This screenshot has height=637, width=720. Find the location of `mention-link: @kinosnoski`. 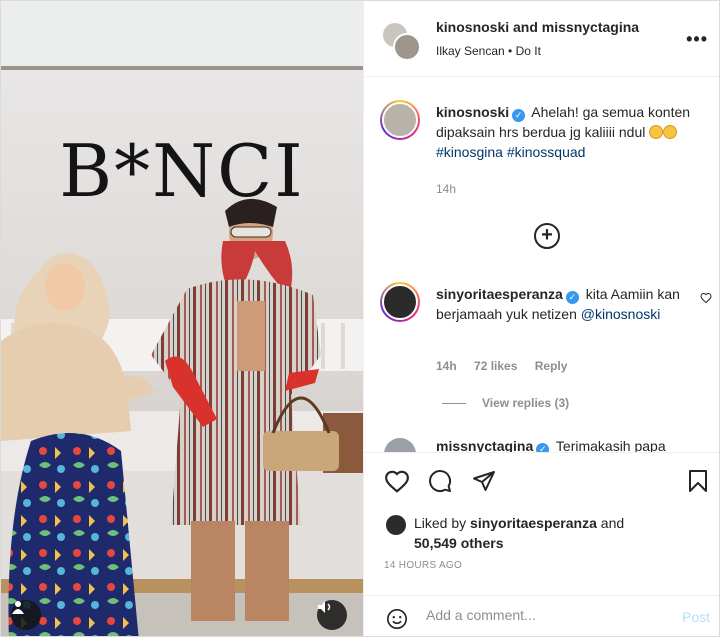

mention-link: @kinosnoski is located at coordinates (621, 314).